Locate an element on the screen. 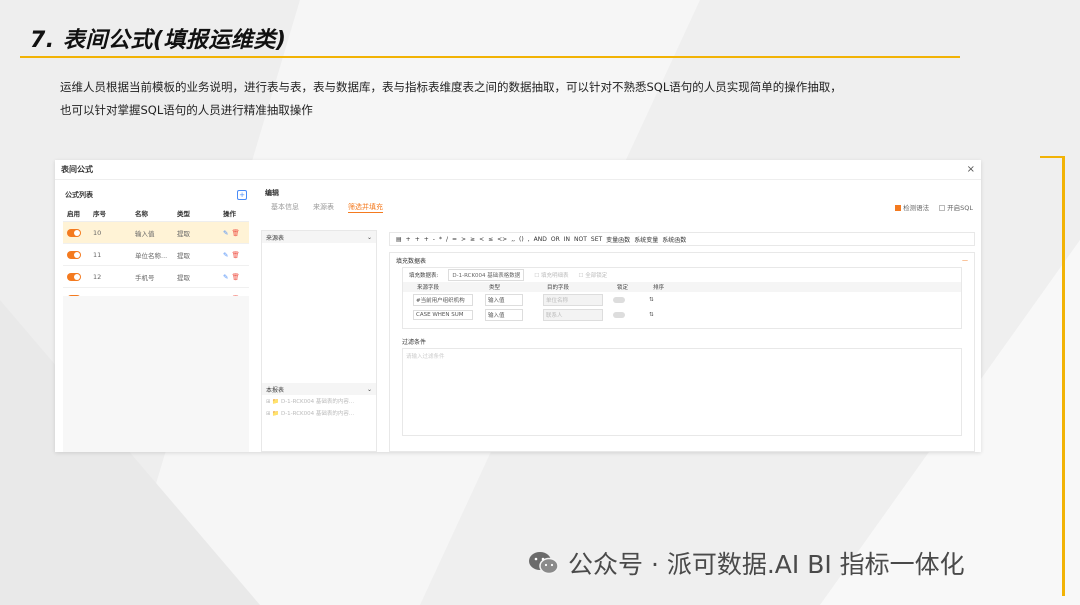 The width and height of the screenshot is (1080, 605). toolbar-item: () is located at coordinates (521, 239).